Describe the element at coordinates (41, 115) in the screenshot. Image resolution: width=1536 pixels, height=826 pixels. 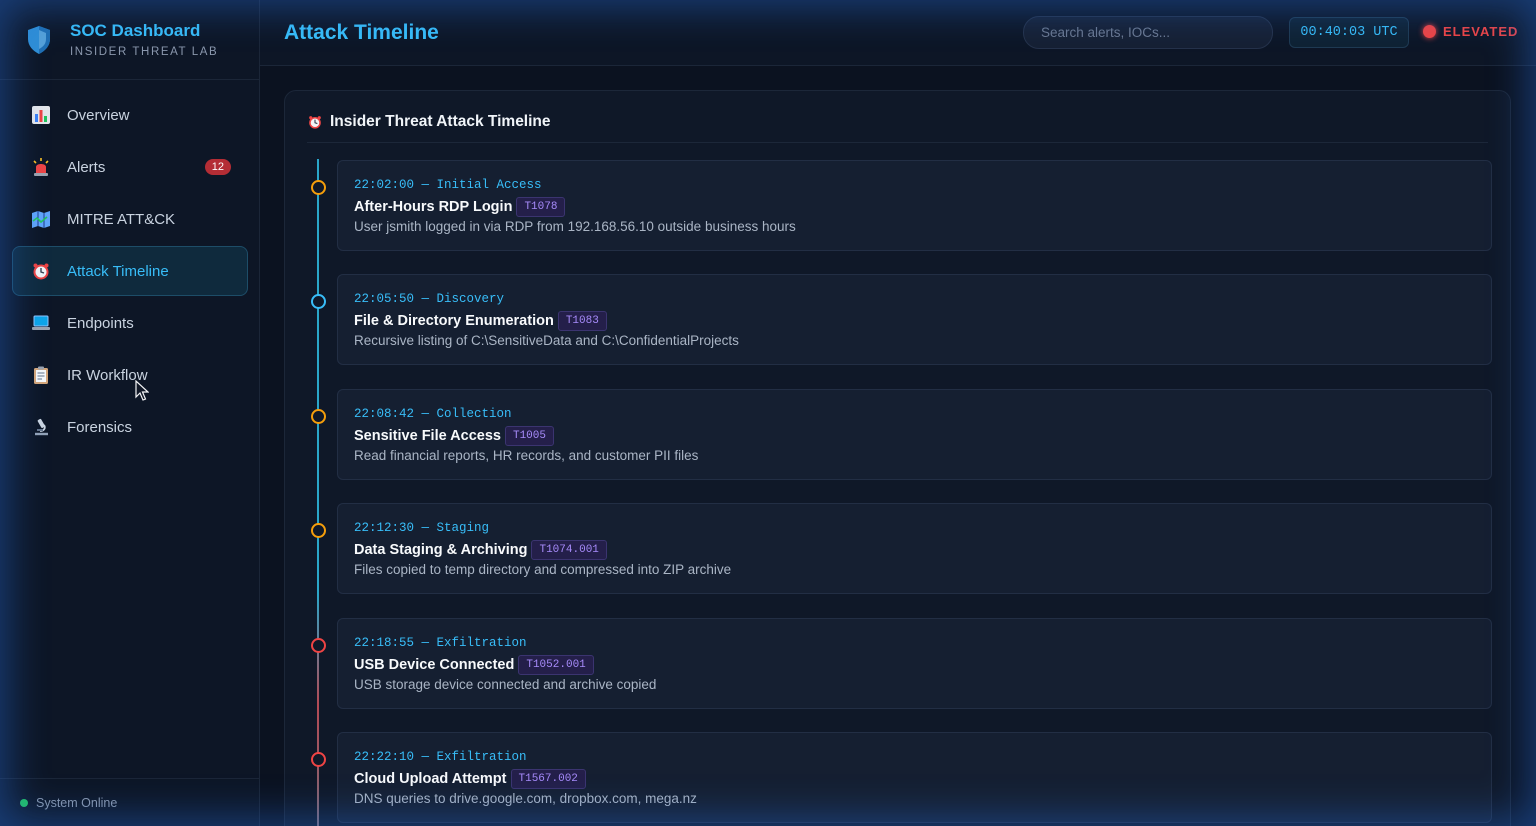
I see `bar-chart-icon` at that location.